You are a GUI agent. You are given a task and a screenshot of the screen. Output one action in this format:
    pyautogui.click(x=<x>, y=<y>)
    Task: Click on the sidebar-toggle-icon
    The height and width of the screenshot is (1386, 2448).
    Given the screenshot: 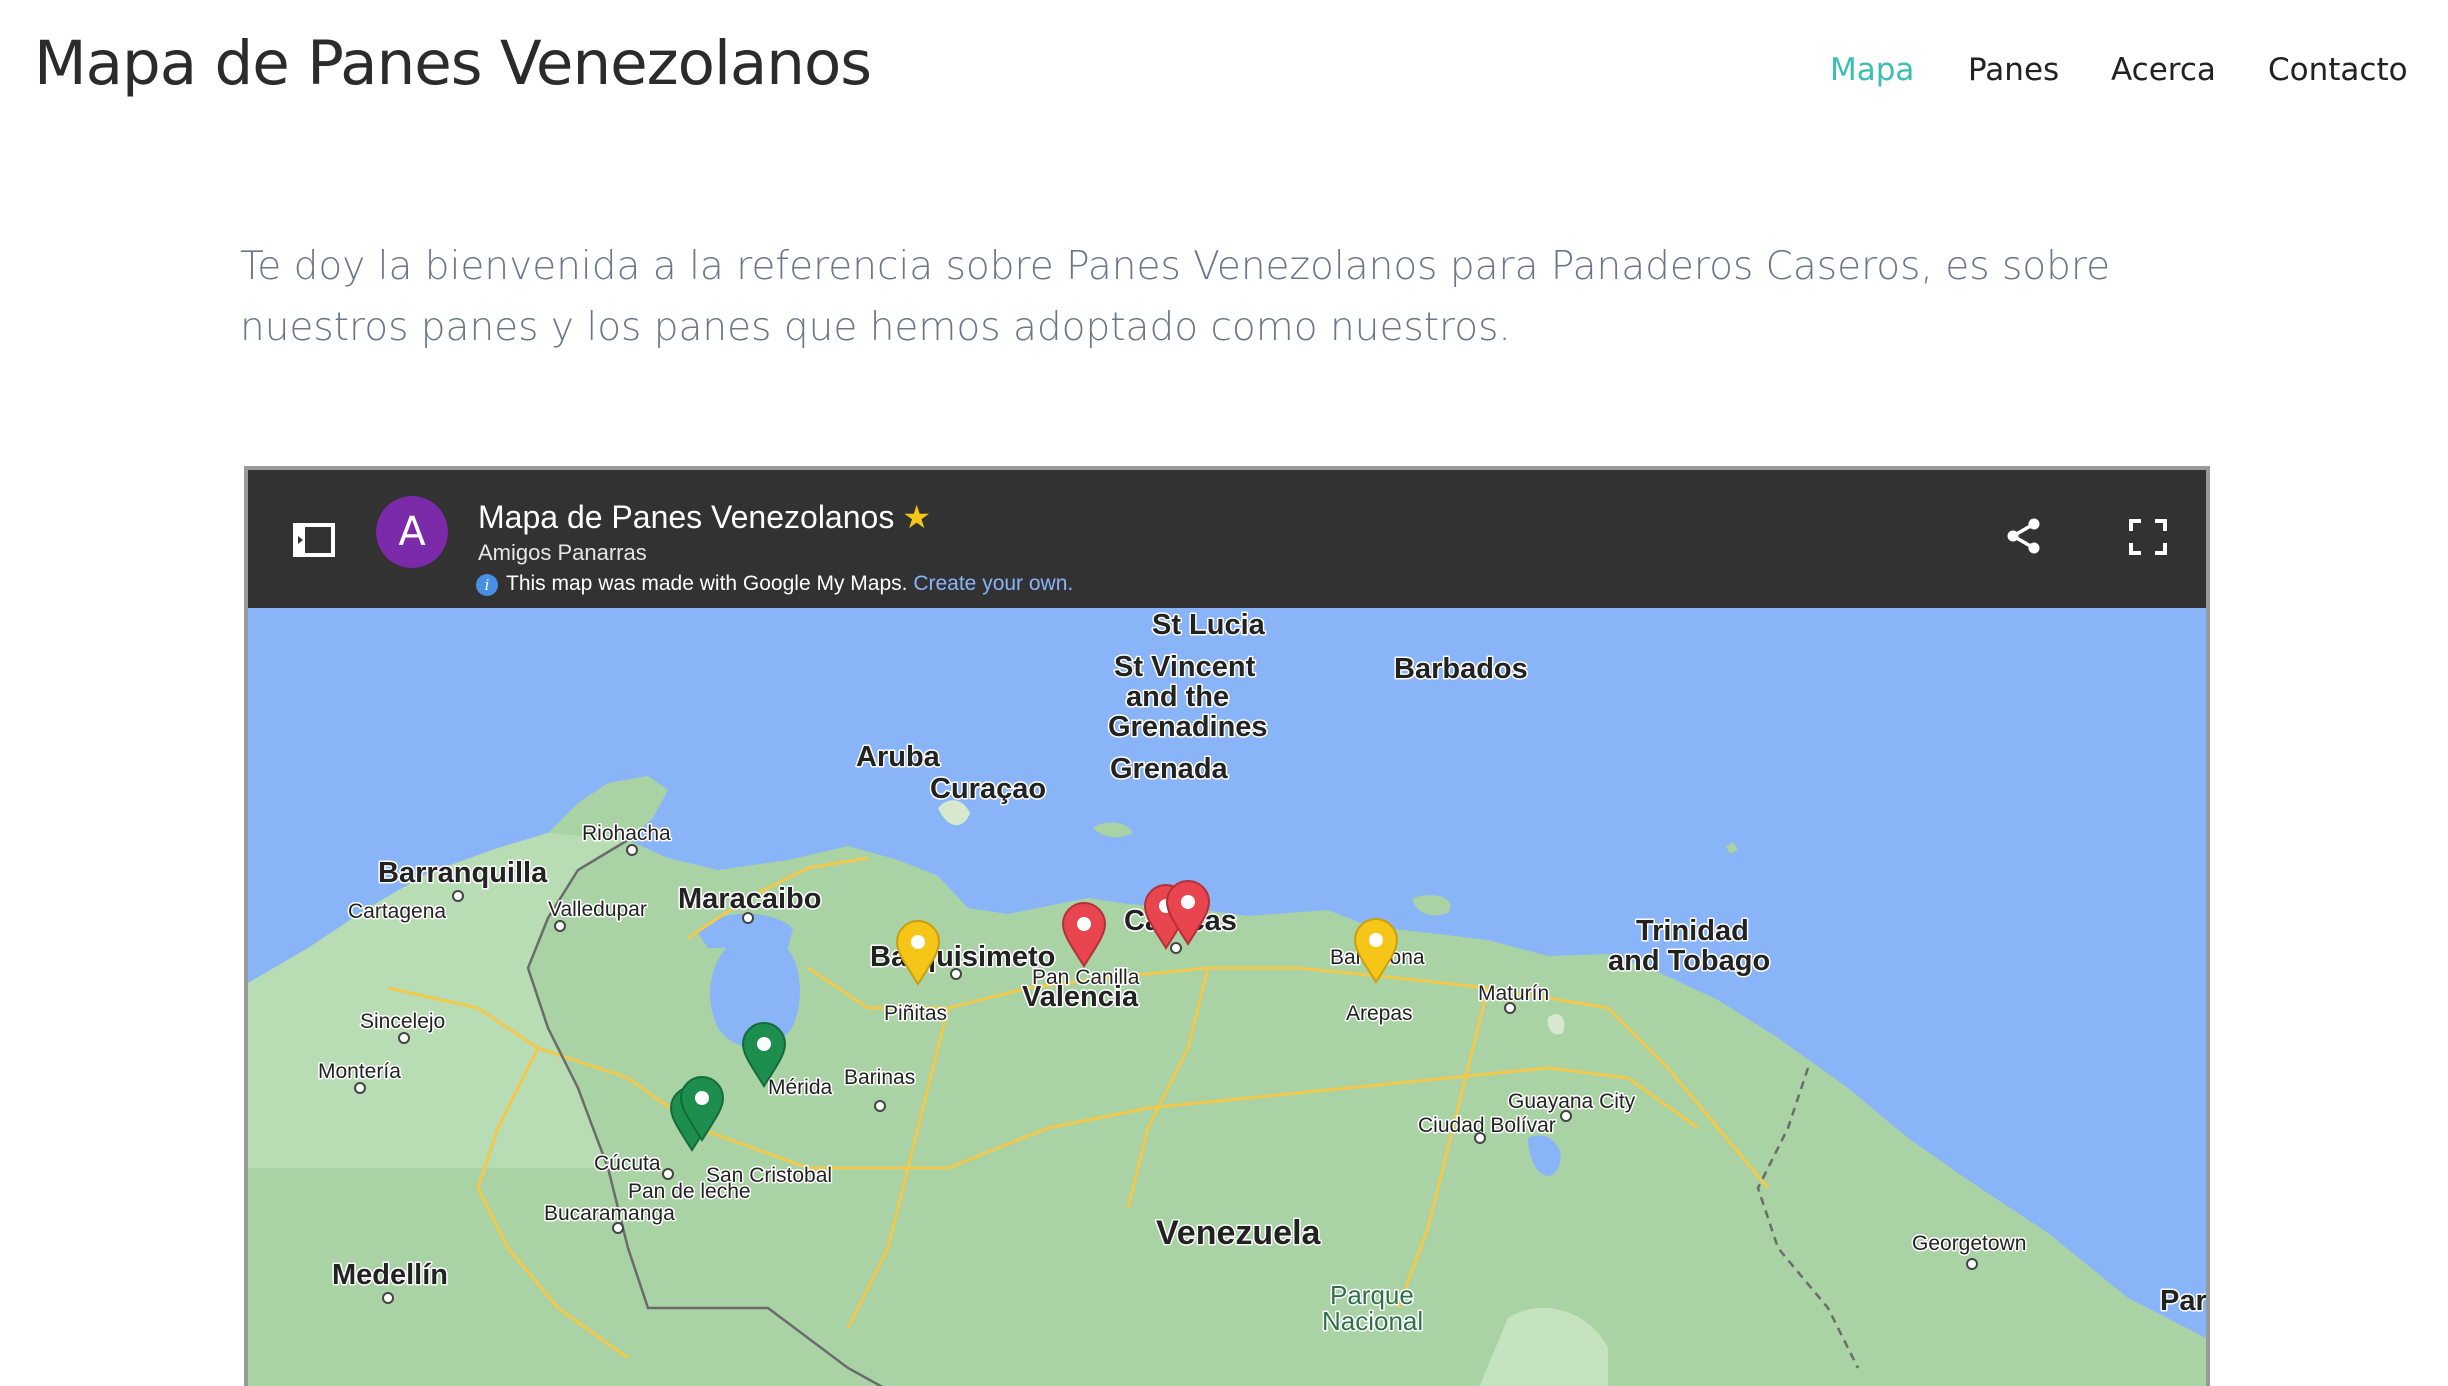 What is the action you would take?
    pyautogui.click(x=314, y=542)
    